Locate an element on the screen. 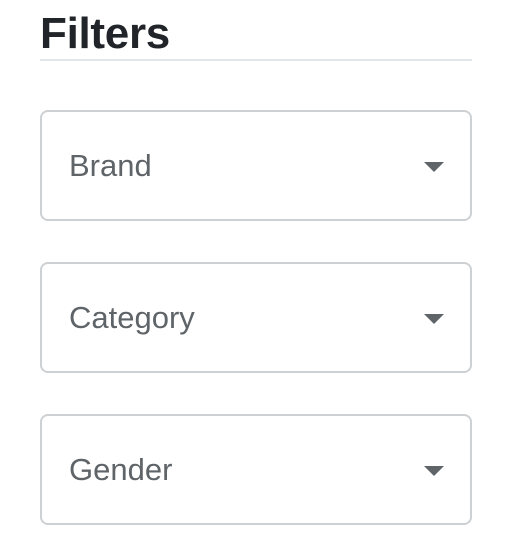 The height and width of the screenshot is (552, 510). filters-title: Filters is located at coordinates (105, 33).